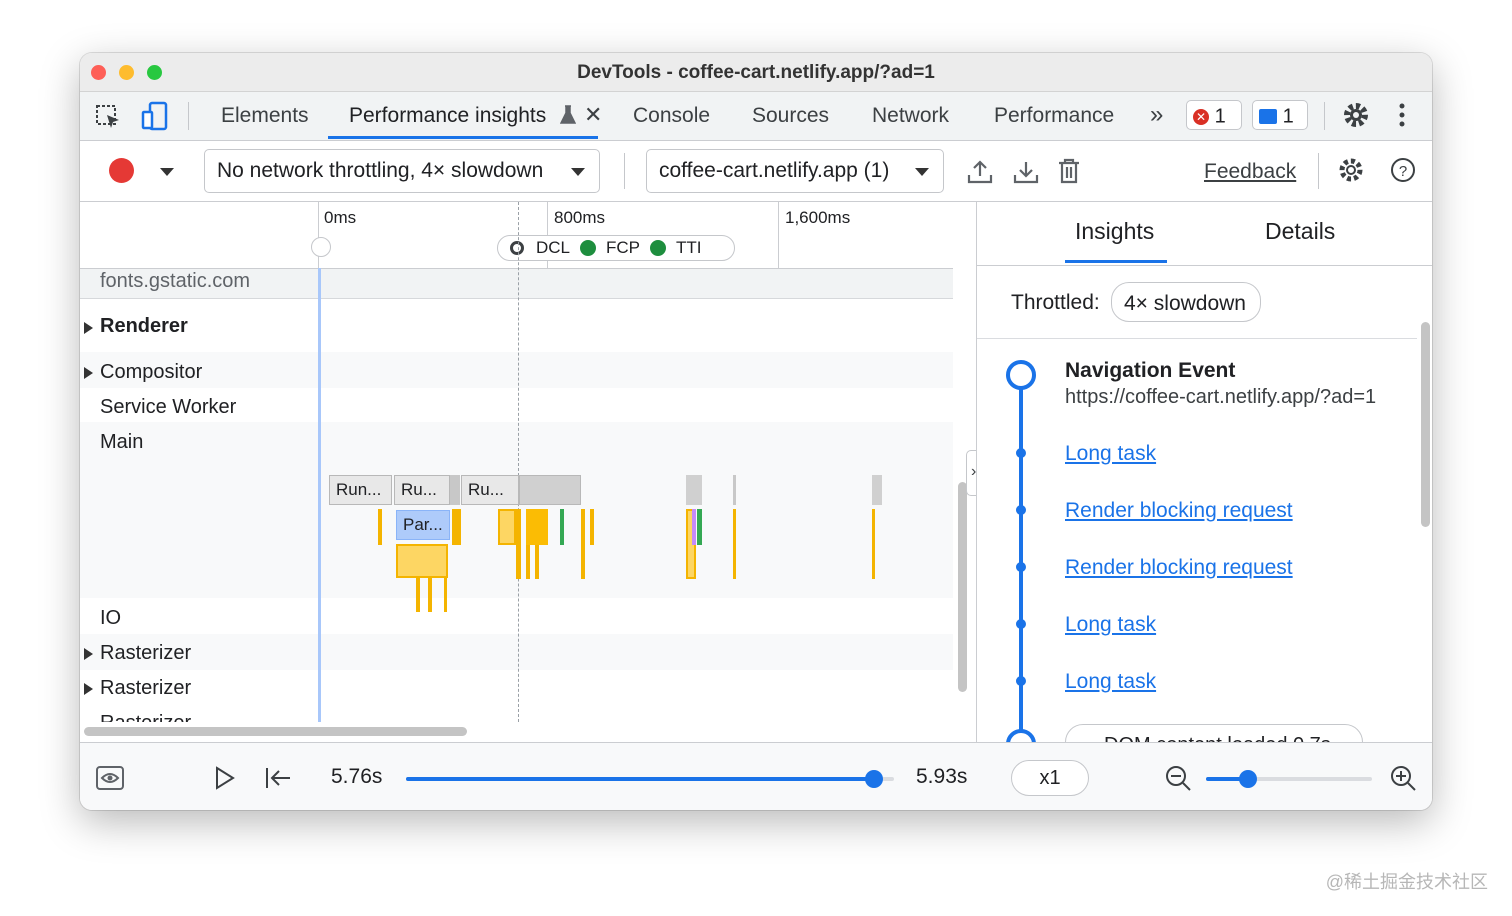 The image size is (1512, 916). I want to click on recording-select: coffee-cart.netlify.app (1), so click(795, 171).